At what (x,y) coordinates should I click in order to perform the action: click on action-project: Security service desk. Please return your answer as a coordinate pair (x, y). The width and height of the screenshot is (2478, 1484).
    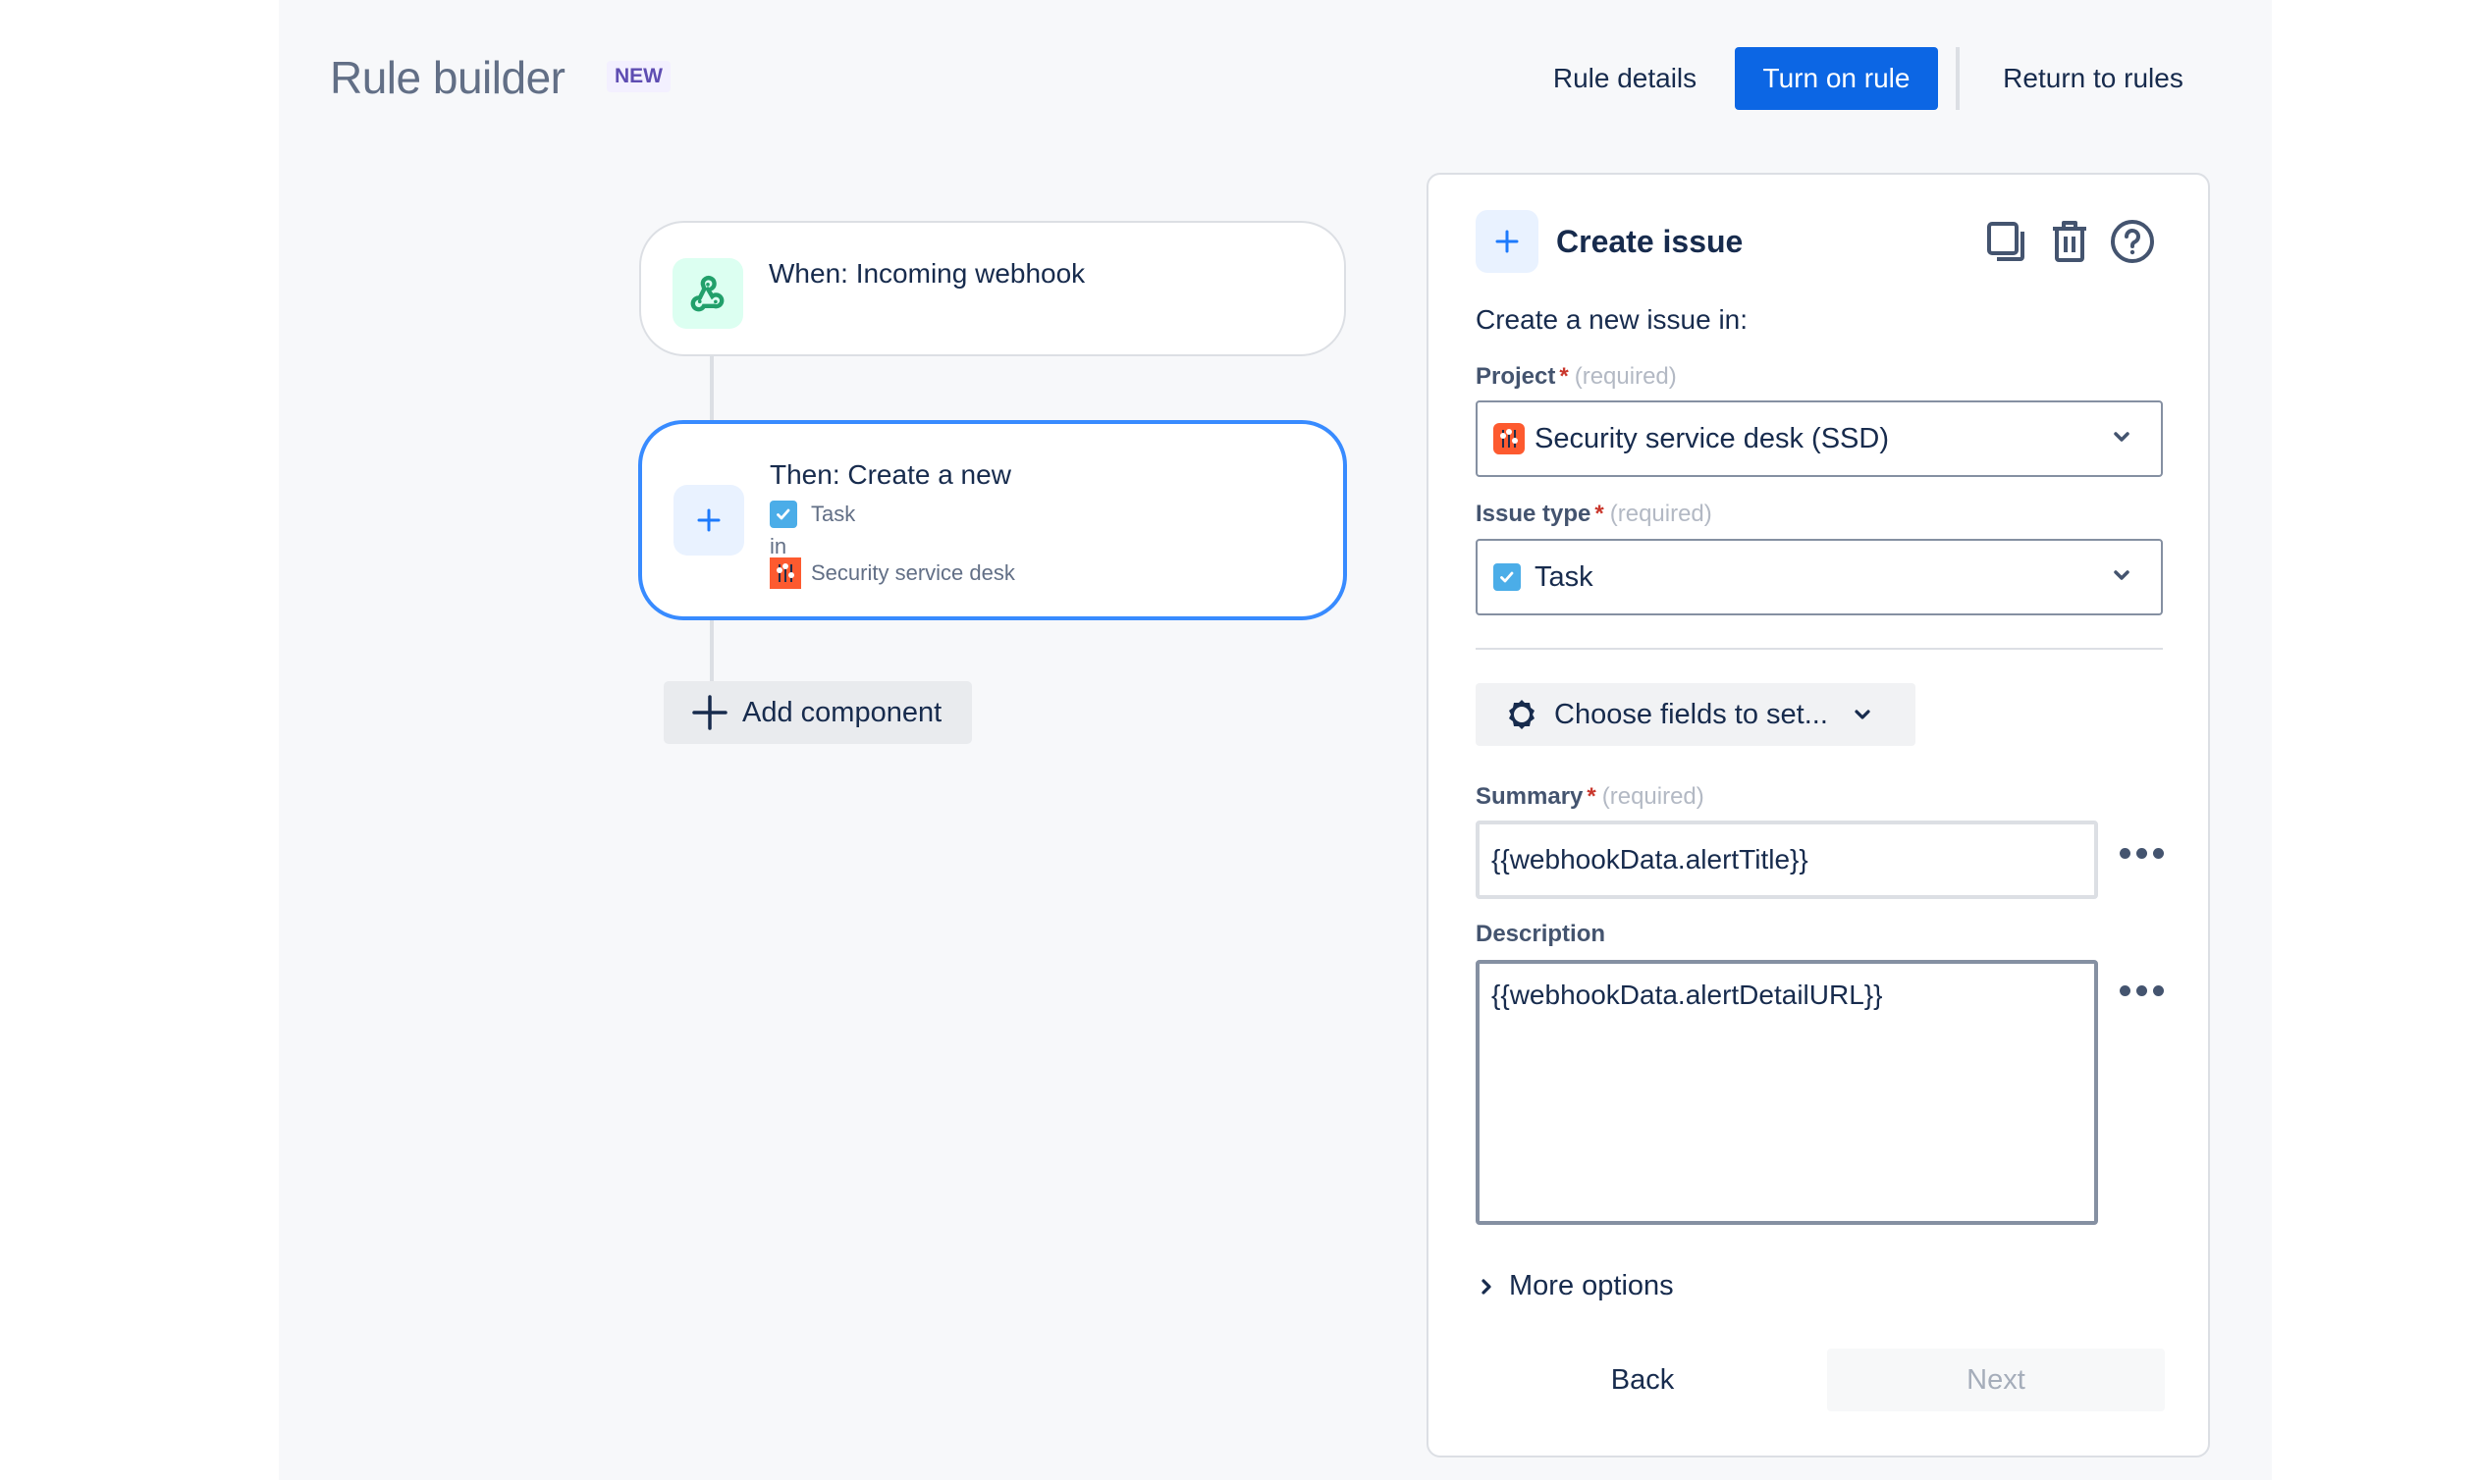
    Looking at the image, I should click on (892, 573).